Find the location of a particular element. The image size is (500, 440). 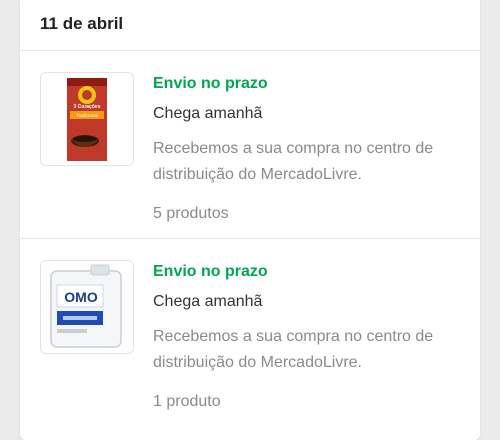

product-thumbnail: OMO is located at coordinates (87, 307).